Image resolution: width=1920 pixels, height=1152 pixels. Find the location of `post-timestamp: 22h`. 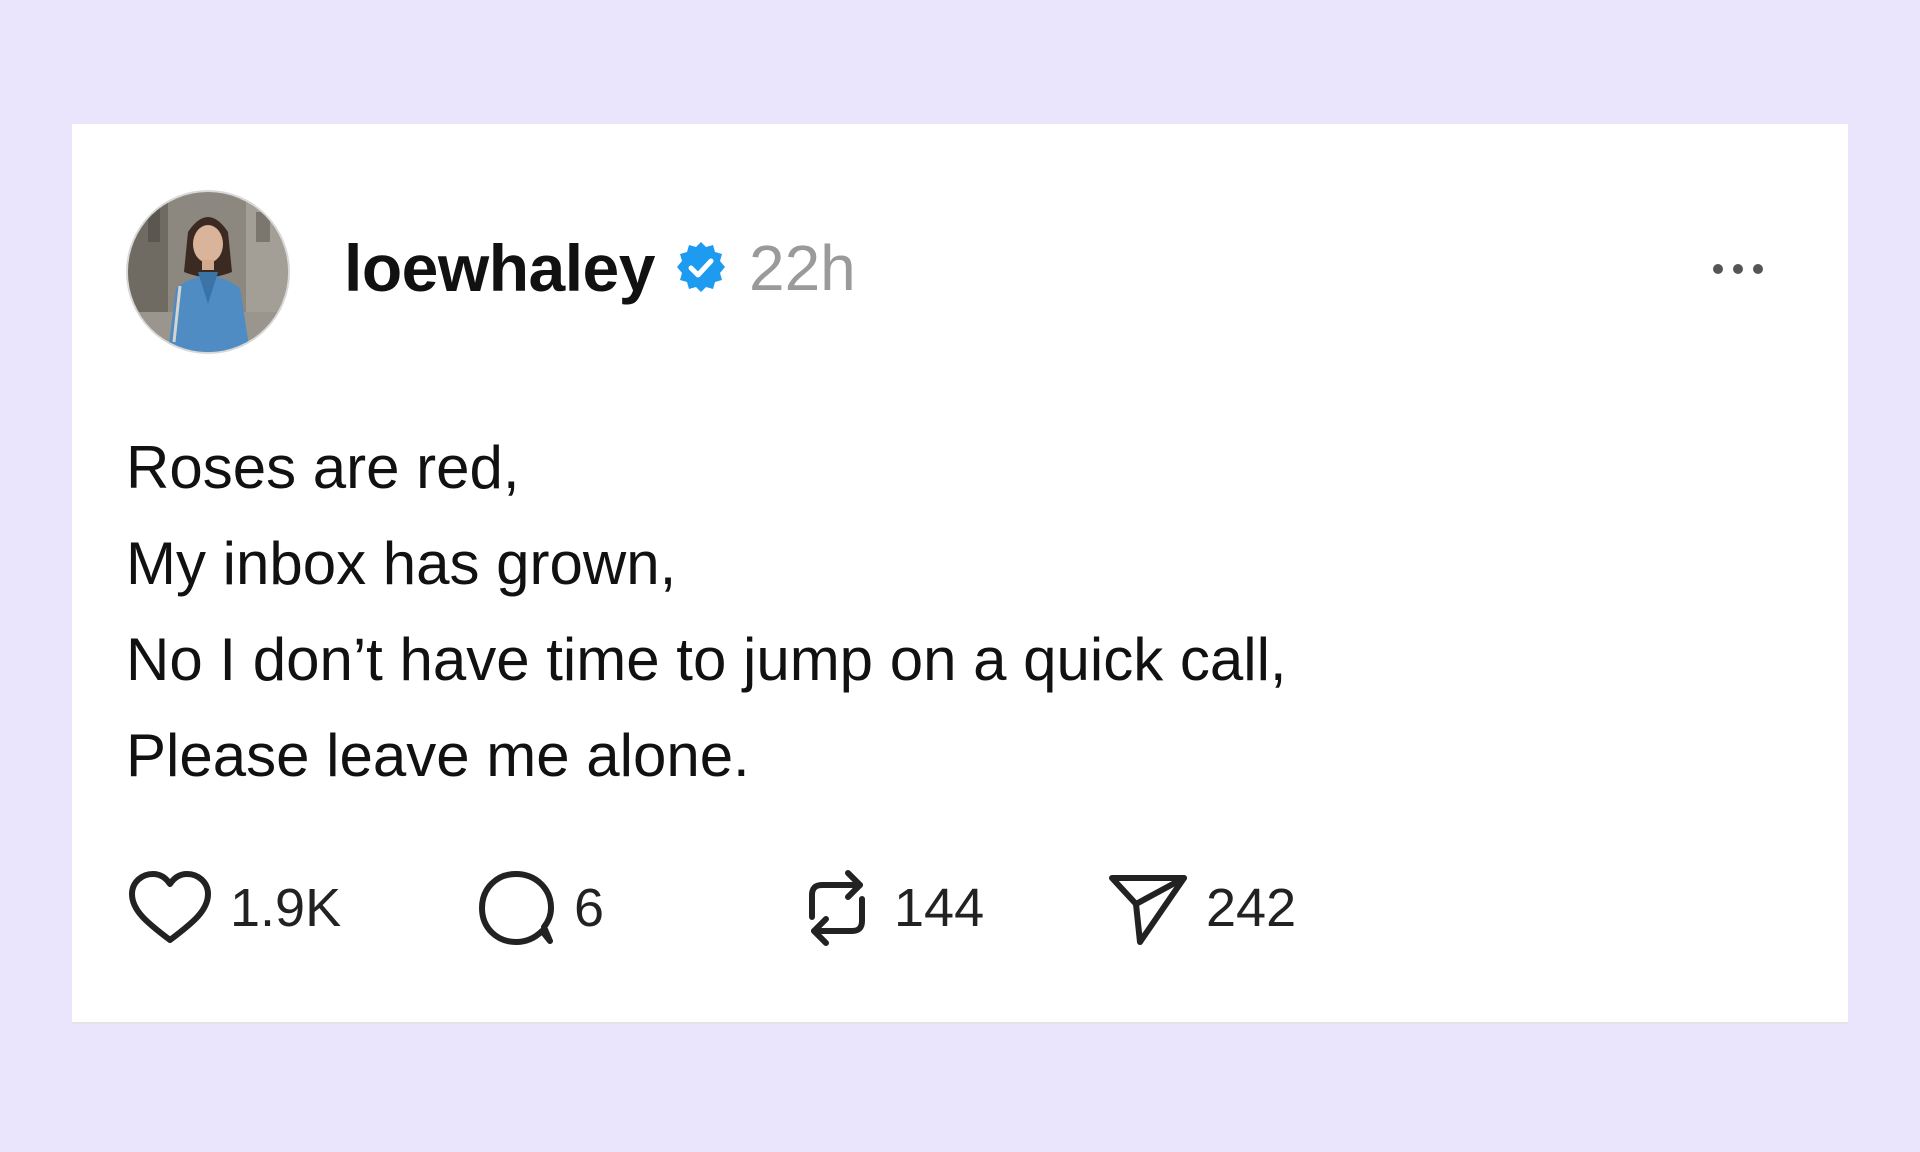

post-timestamp: 22h is located at coordinates (802, 268).